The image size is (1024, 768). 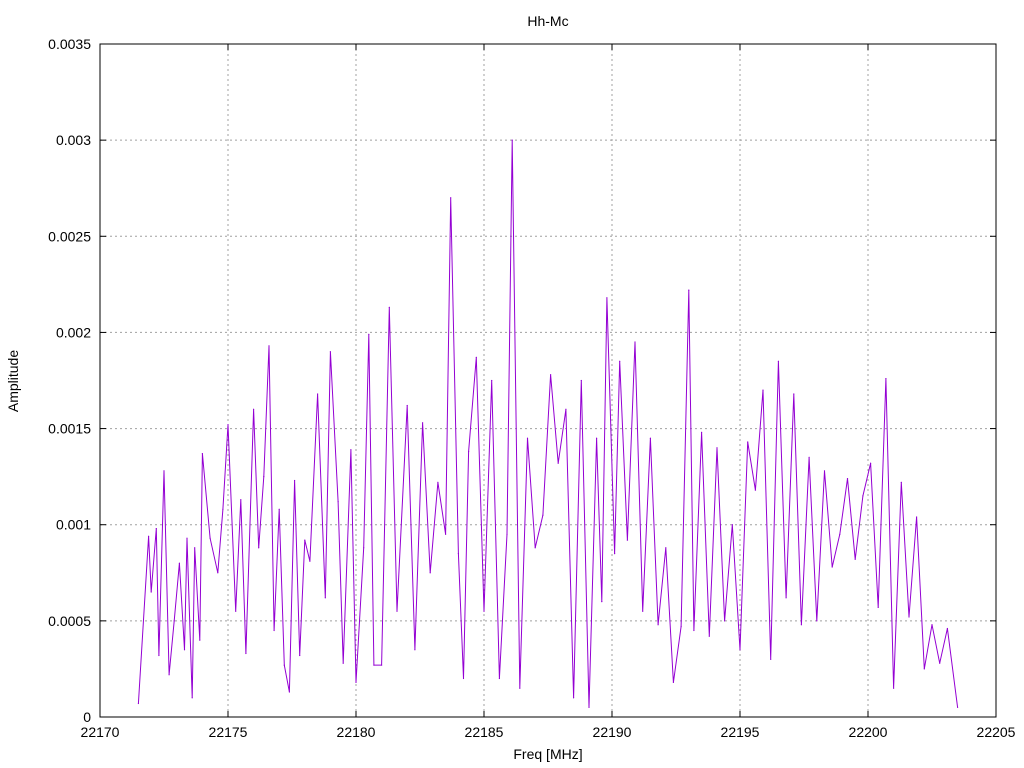 What do you see at coordinates (740, 732) in the screenshot?
I see `x-tick-label: 22195` at bounding box center [740, 732].